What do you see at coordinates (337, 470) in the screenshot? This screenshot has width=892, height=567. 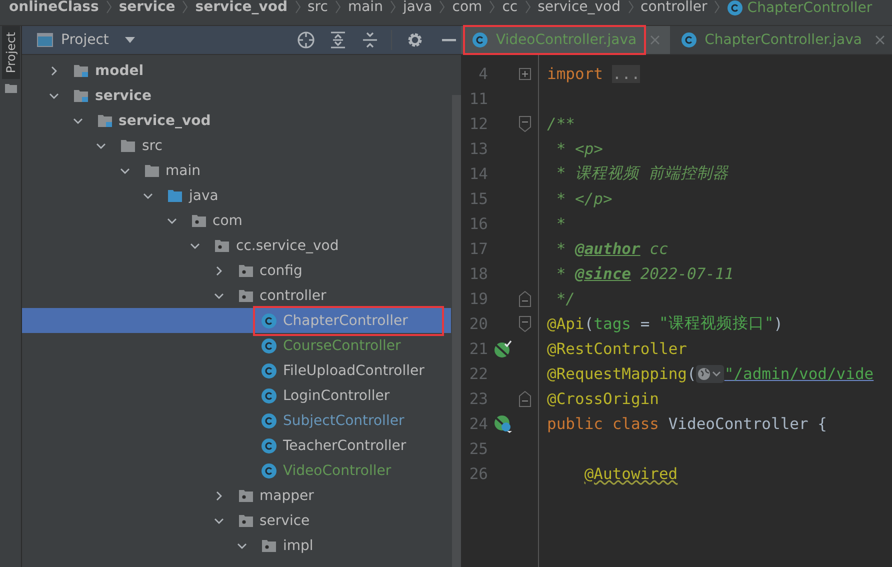 I see `tree-item: VideoController` at bounding box center [337, 470].